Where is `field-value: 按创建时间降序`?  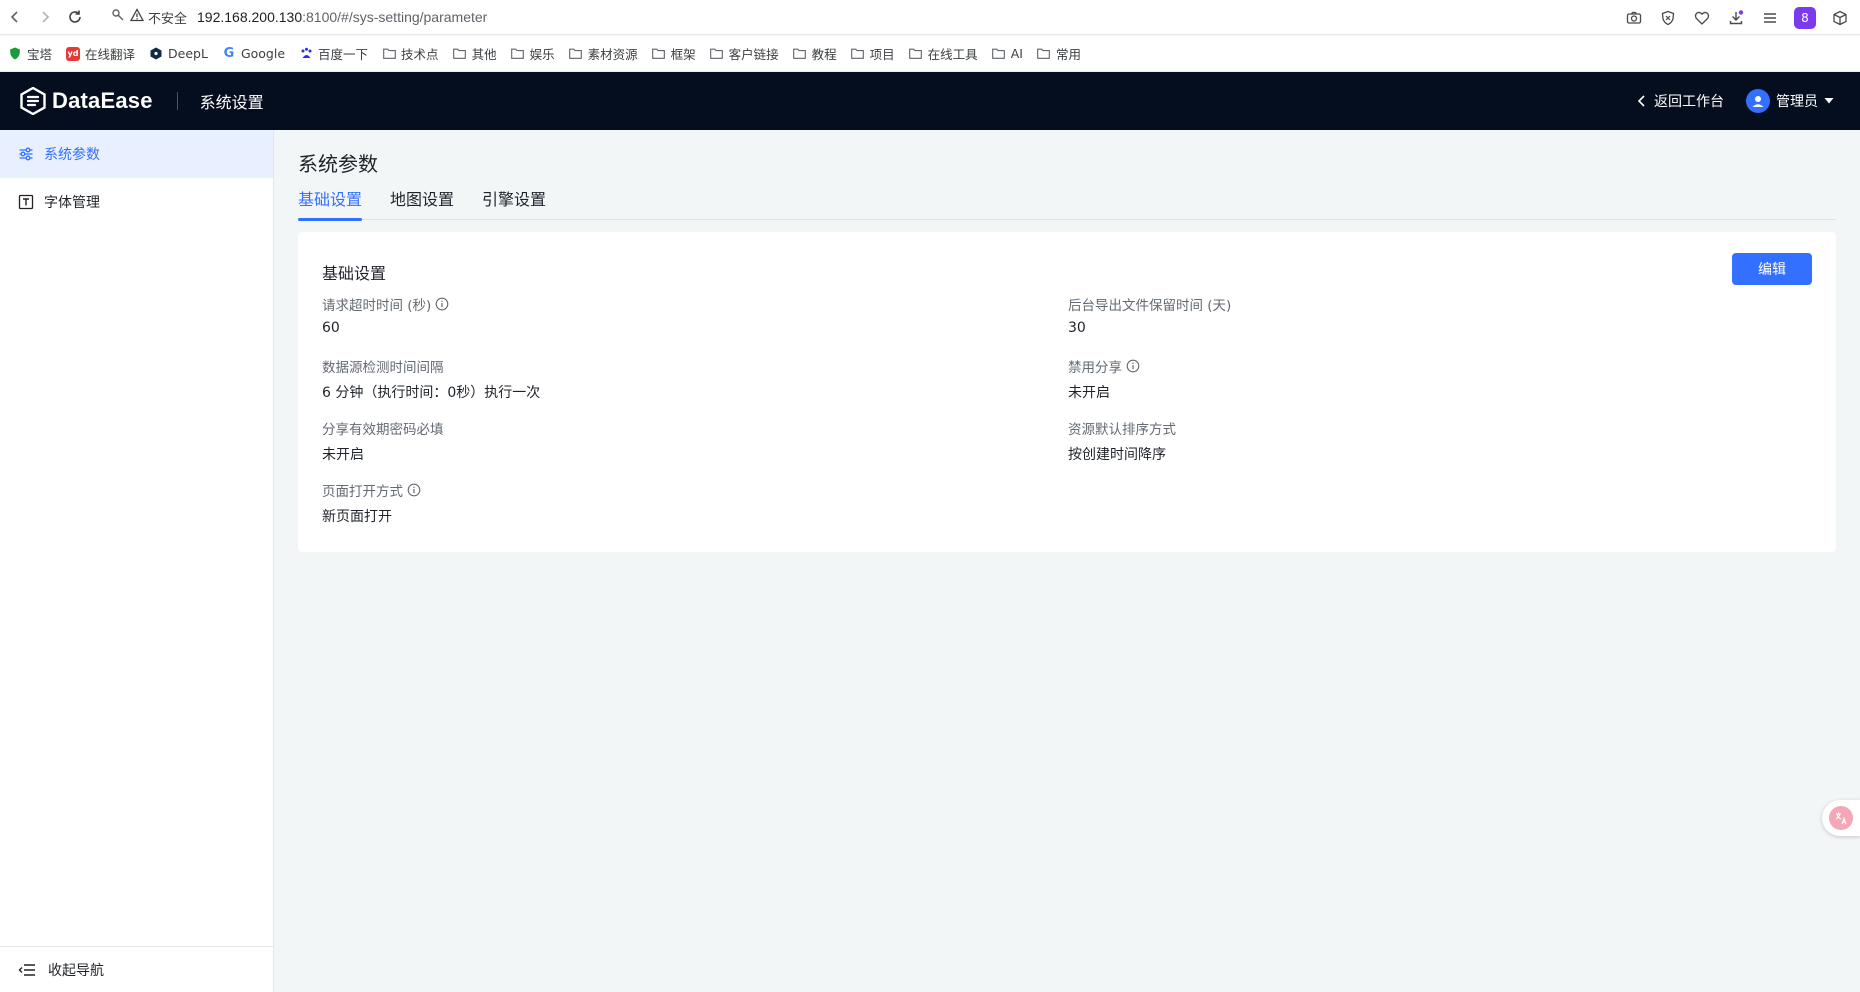 field-value: 按创建时间降序 is located at coordinates (1117, 455).